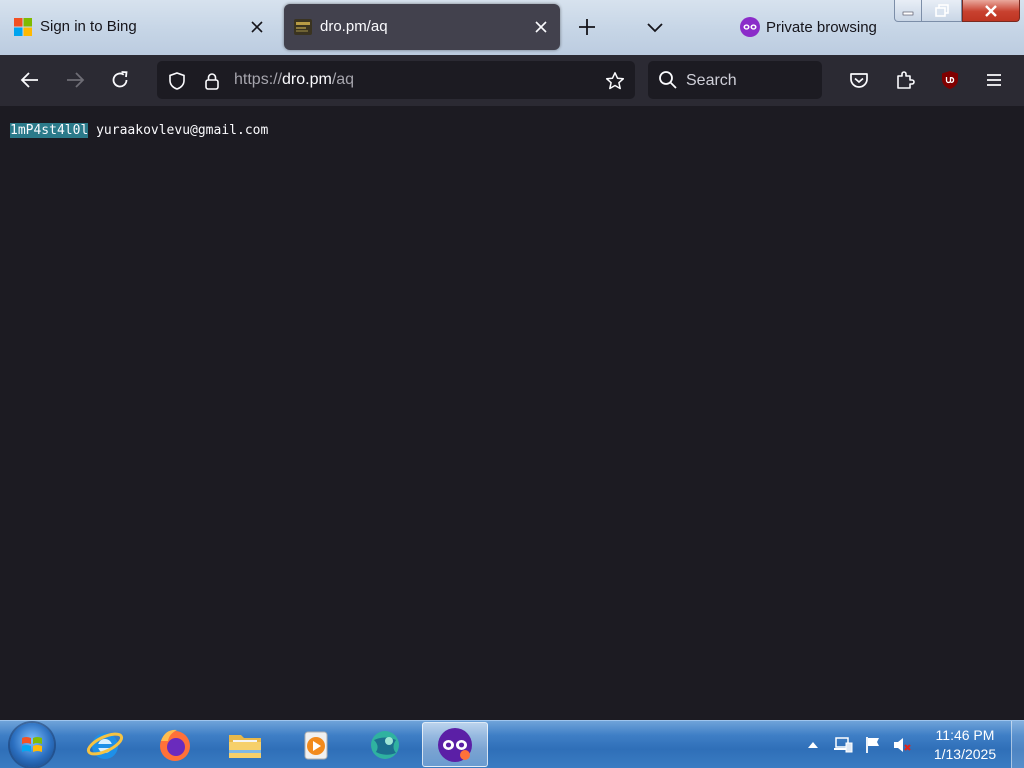  Describe the element at coordinates (873, 745) in the screenshot. I see `action-center-flag-icon` at that location.